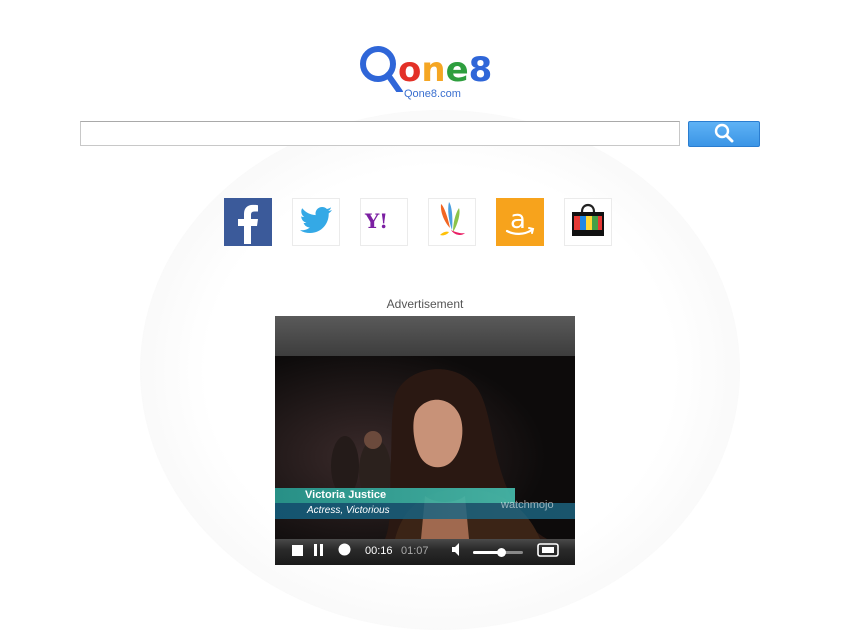 The height and width of the screenshot is (630, 854). What do you see at coordinates (433, 70) in the screenshot?
I see `logo-letter: n` at bounding box center [433, 70].